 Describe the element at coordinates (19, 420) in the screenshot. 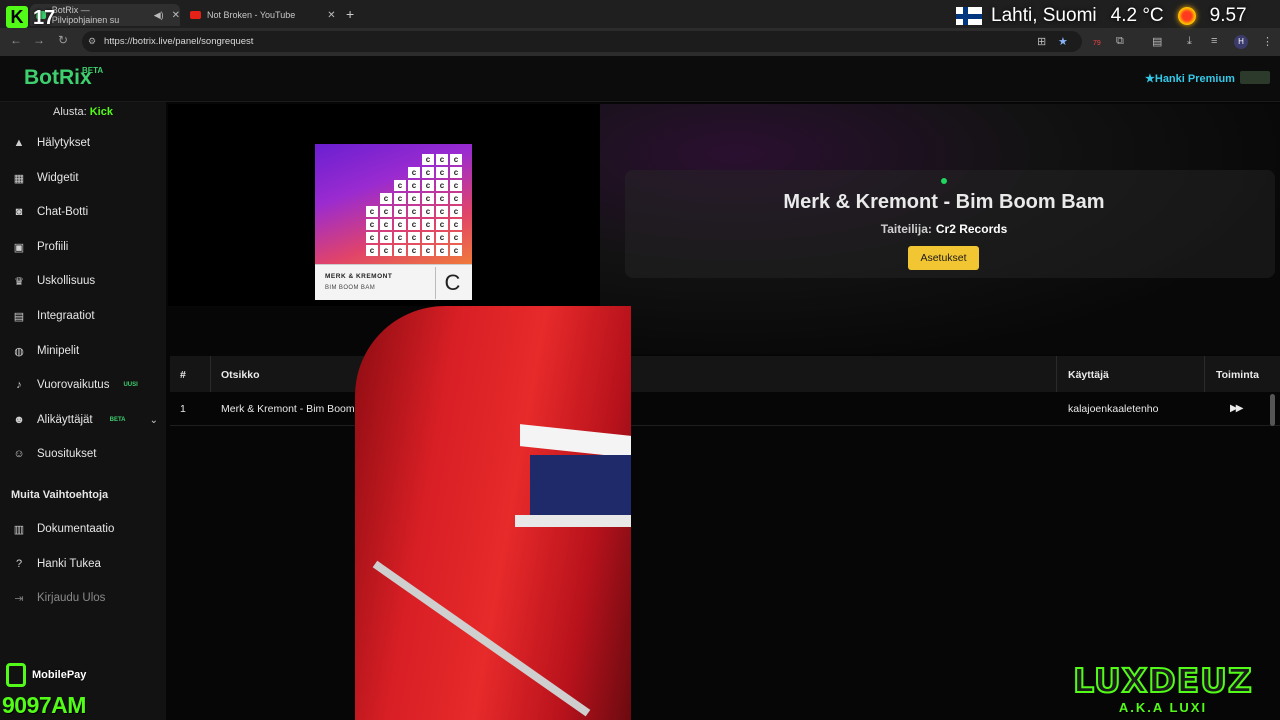

I see `users-icon: ☻` at that location.